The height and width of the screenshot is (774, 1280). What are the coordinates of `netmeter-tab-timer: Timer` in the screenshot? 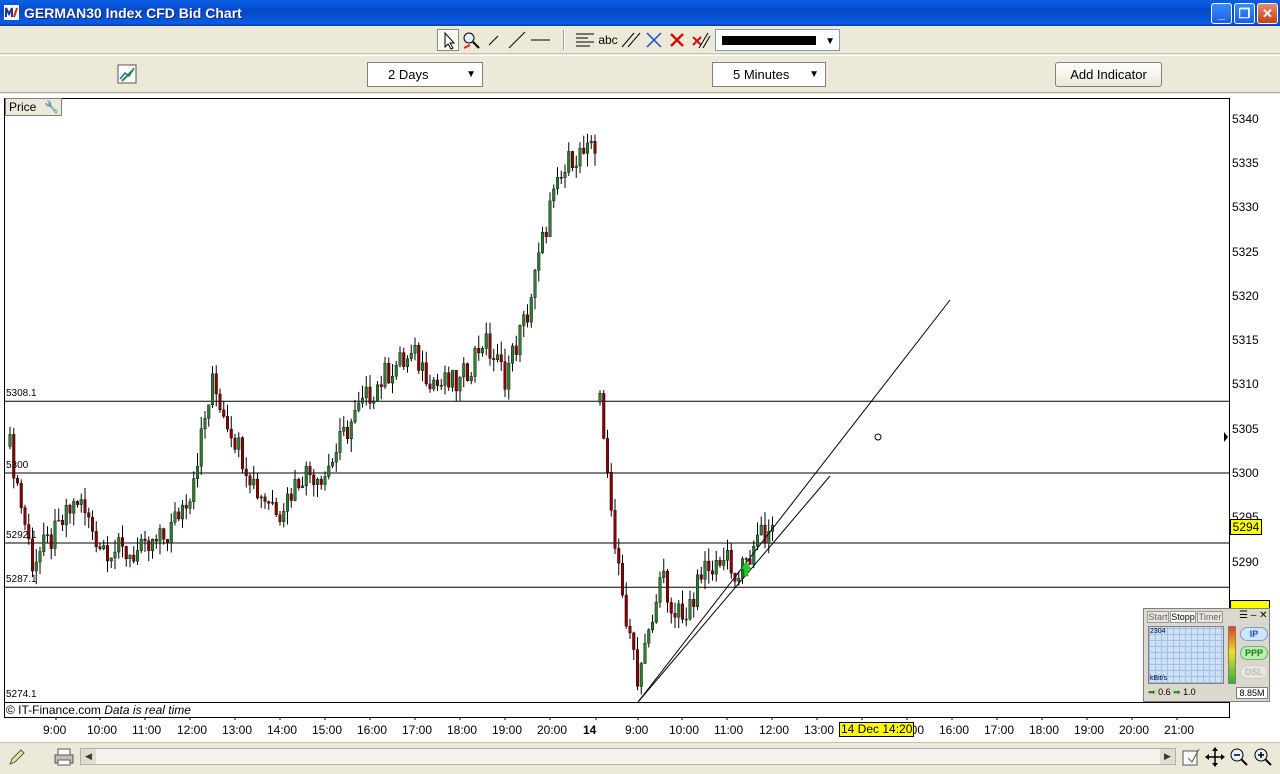 It's located at (1210, 617).